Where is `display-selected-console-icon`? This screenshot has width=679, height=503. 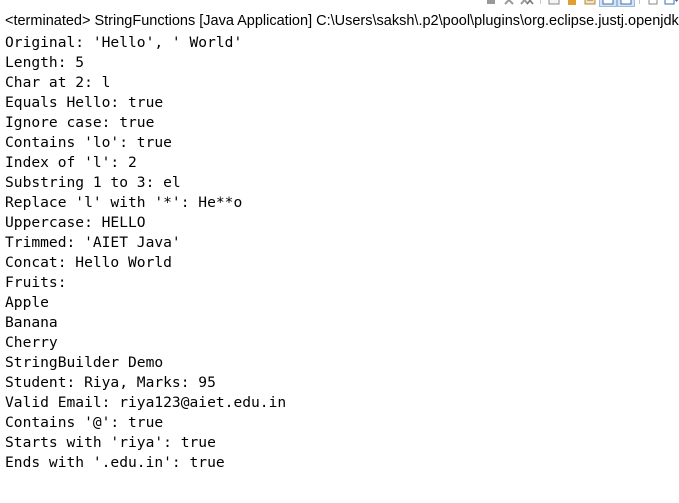
display-selected-console-icon is located at coordinates (671, 3).